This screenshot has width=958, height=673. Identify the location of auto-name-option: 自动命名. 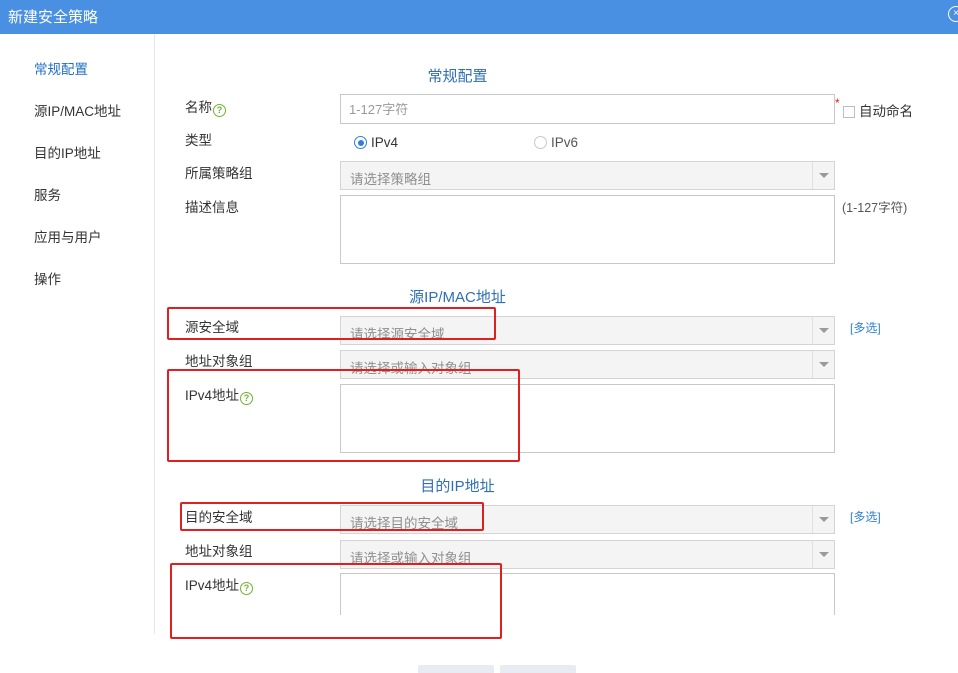
(878, 110).